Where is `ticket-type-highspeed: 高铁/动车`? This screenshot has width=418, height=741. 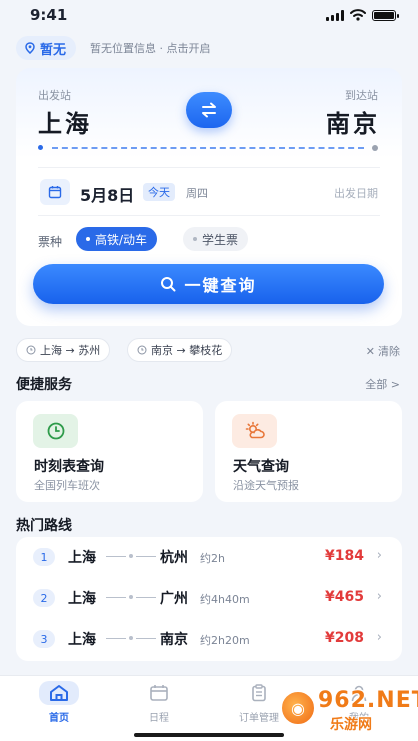 ticket-type-highspeed: 高铁/动车 is located at coordinates (117, 239).